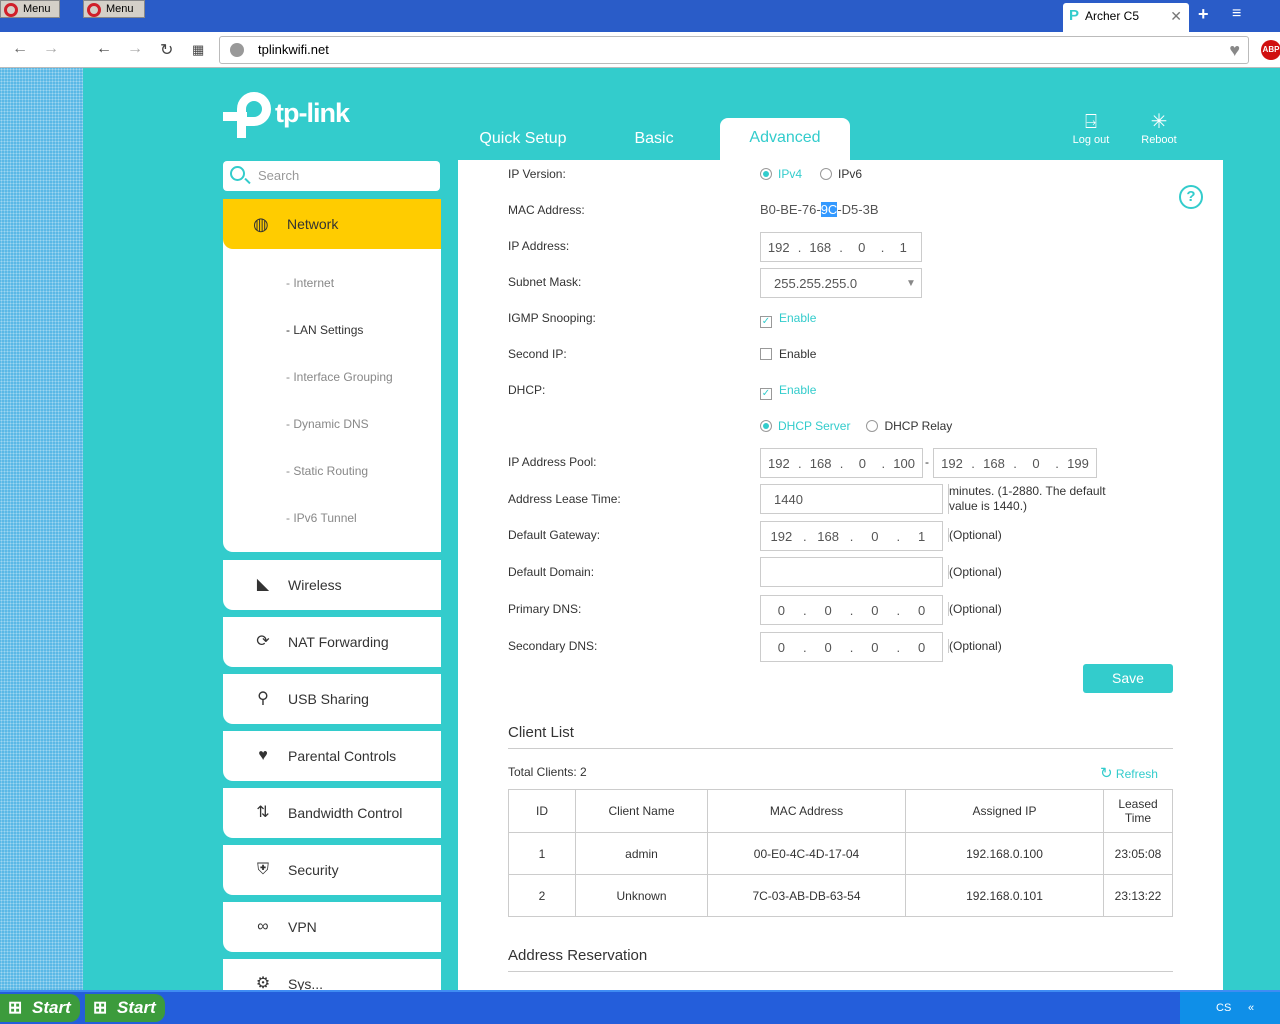  I want to click on domain-input, so click(851, 572).